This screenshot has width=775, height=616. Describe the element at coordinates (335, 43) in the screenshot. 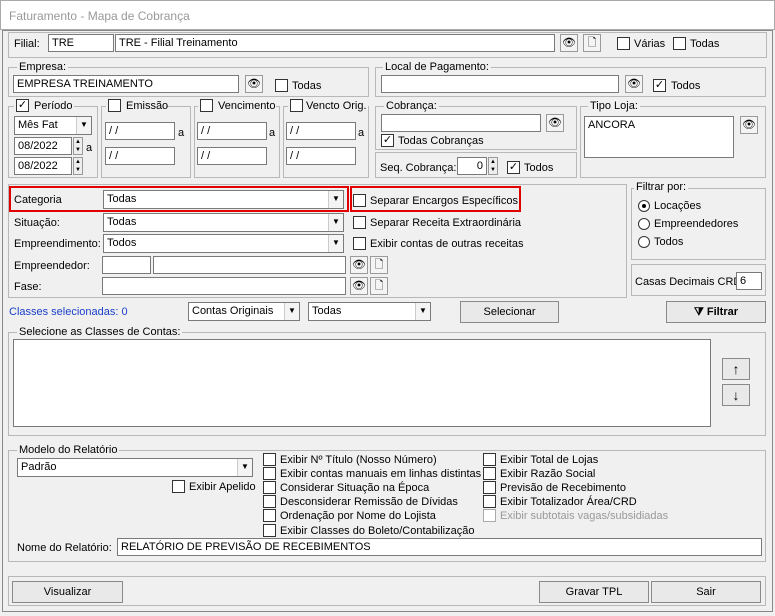

I see `filial-name-input: TRE - Filial Treinamento` at that location.